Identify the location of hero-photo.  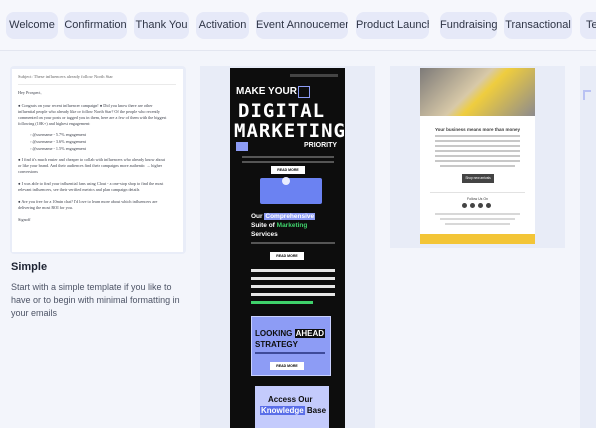
(477, 92).